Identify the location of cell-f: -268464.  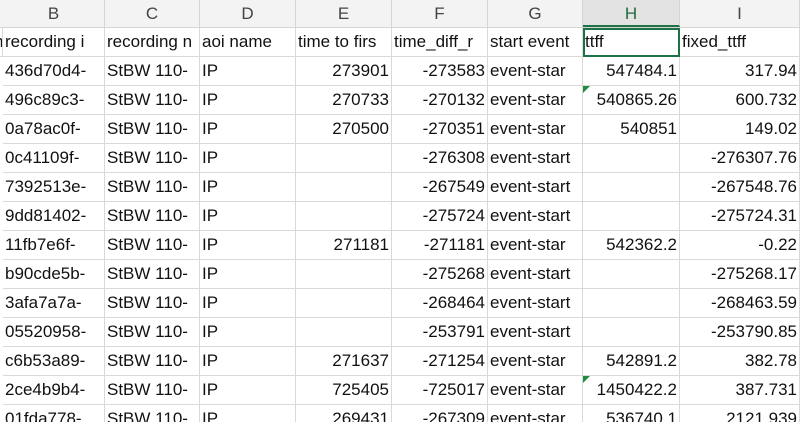
(440, 303).